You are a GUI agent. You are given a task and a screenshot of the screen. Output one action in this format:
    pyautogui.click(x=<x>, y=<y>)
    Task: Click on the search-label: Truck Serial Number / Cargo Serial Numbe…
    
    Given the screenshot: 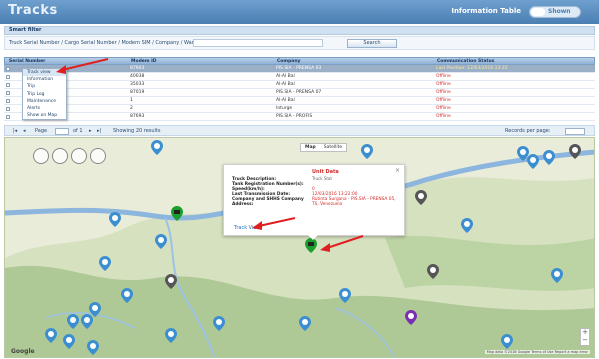 What is the action you would take?
    pyautogui.click(x=111, y=43)
    